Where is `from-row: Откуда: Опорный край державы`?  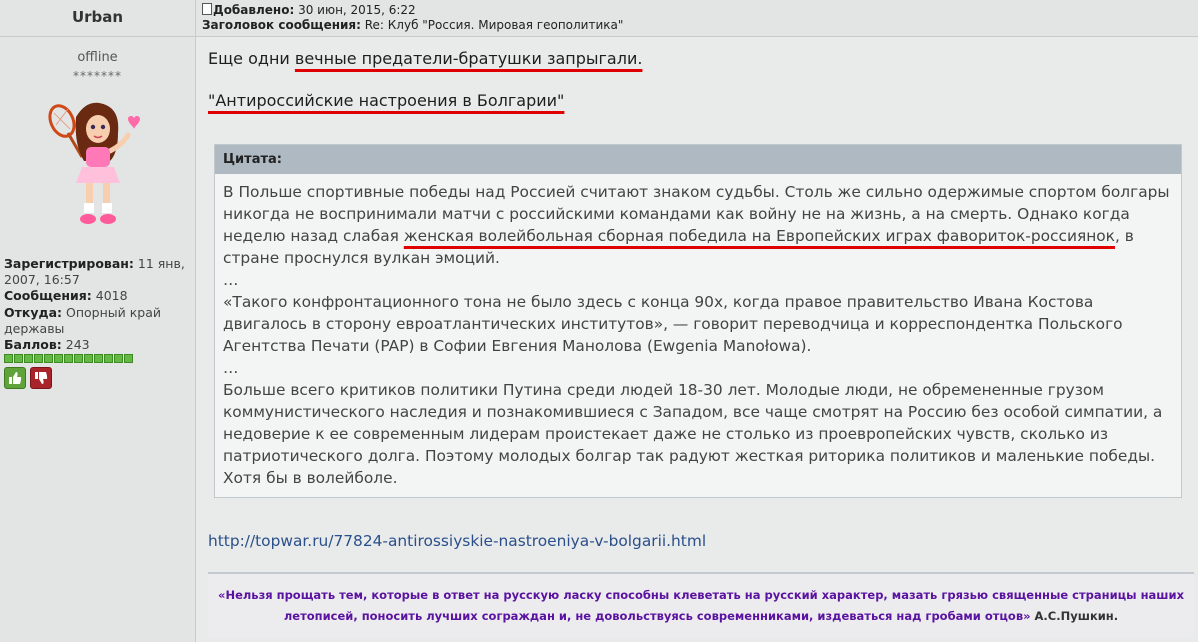
from-row: Откуда: Опорный край державы is located at coordinates (83, 320).